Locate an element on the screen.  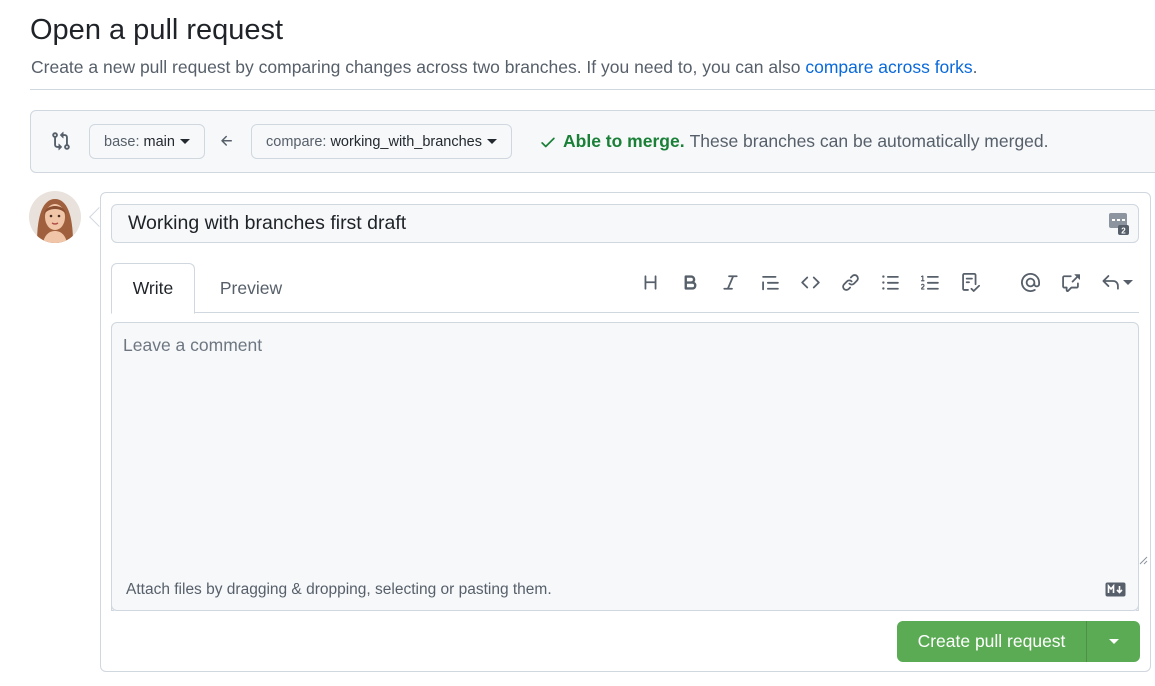
compare-across-forks-link: compare across forks is located at coordinates (888, 67).